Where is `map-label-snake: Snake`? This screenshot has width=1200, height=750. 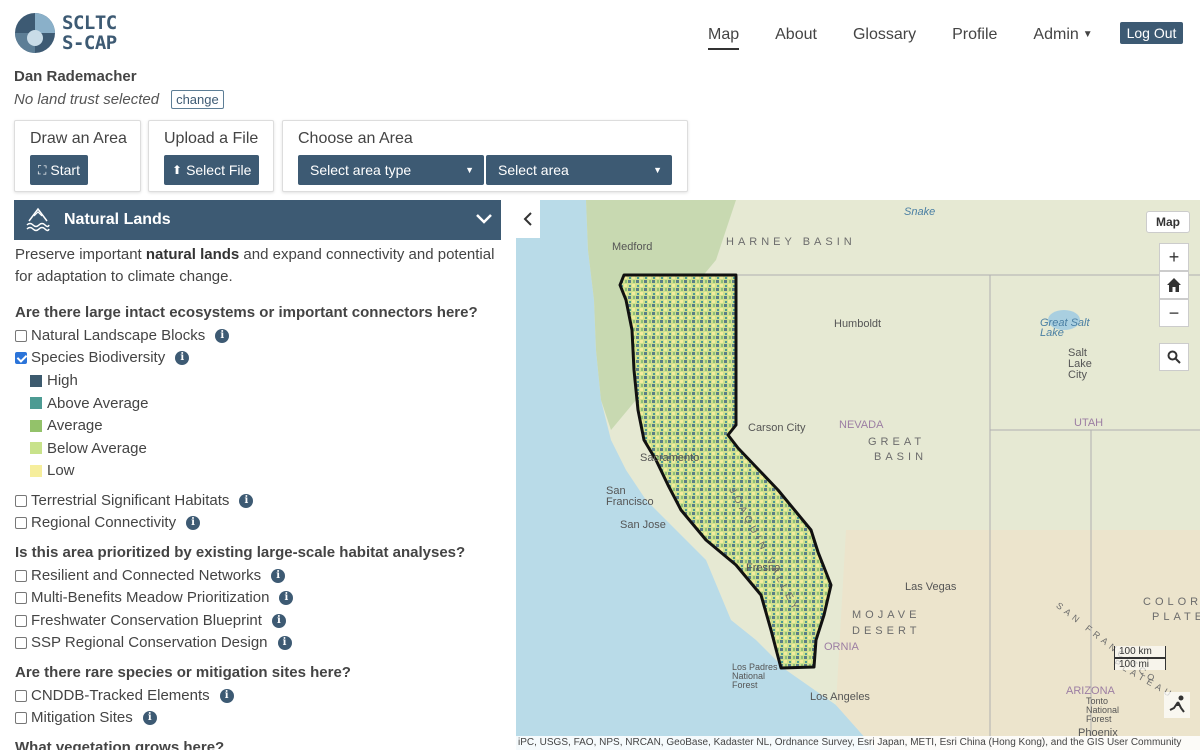 map-label-snake: Snake is located at coordinates (920, 212).